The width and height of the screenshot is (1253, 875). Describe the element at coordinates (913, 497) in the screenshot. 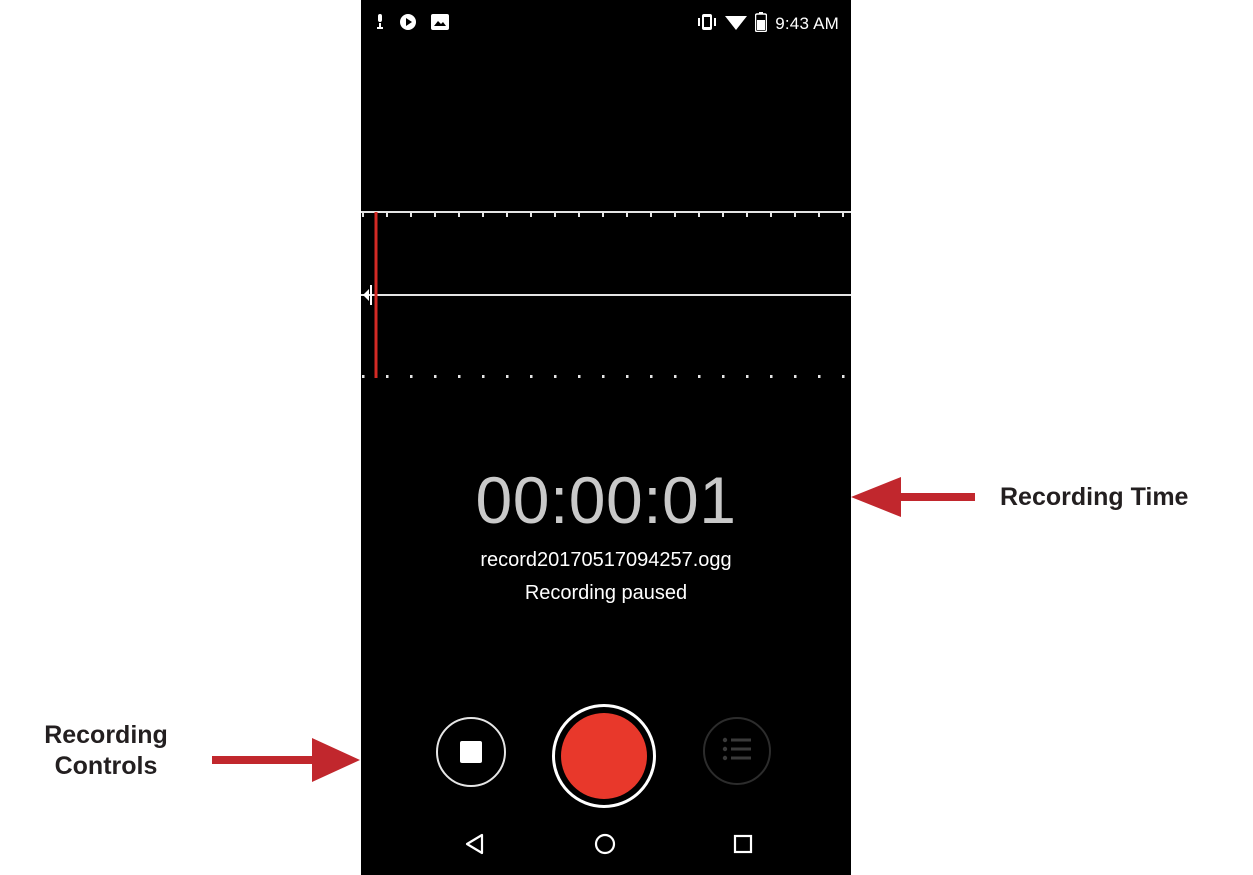

I see `recording-time-arrow` at that location.